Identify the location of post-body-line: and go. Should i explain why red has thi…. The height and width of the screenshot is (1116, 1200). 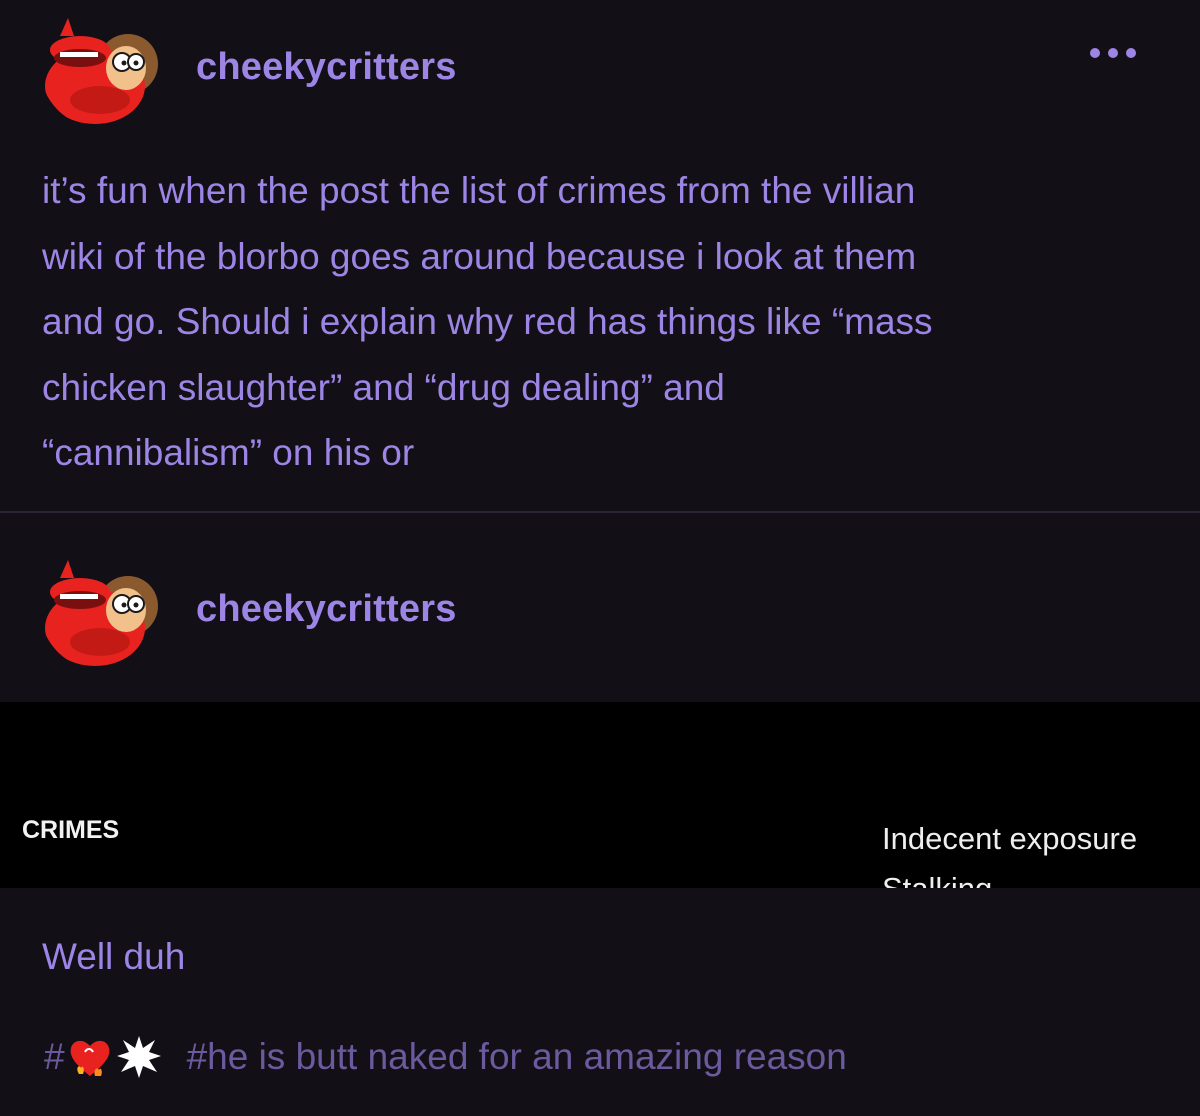
(487, 321).